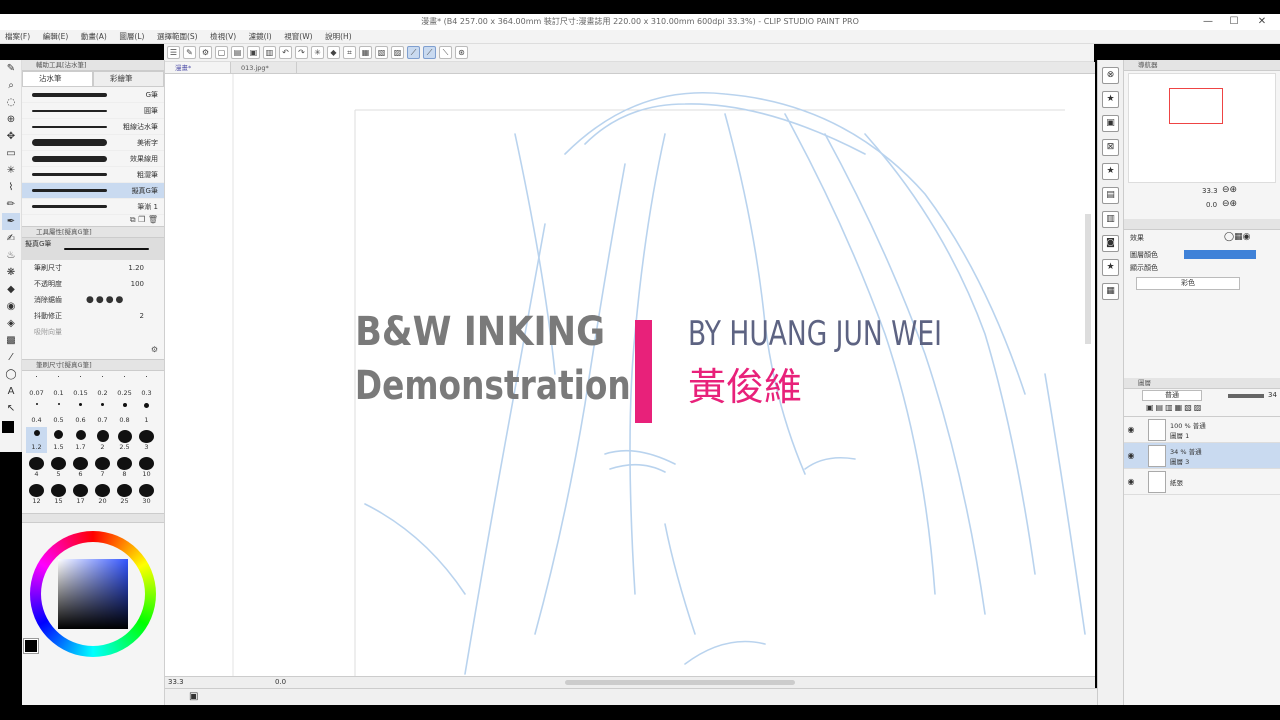  What do you see at coordinates (173, 52) in the screenshot?
I see `menu-icon: ☰` at bounding box center [173, 52].